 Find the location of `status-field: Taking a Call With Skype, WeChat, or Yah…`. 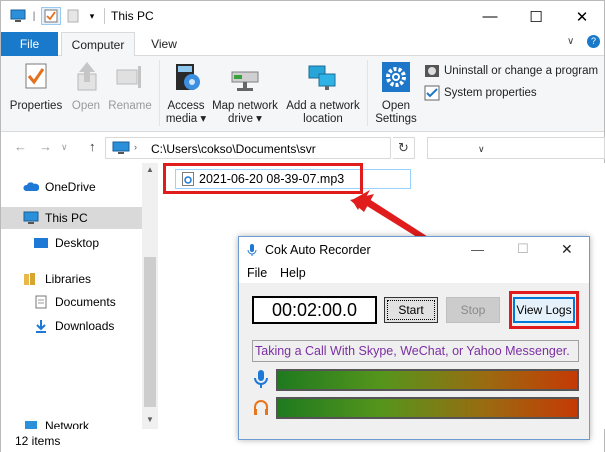

status-field: Taking a Call With Skype, WeChat, or Yah… is located at coordinates (415, 351).